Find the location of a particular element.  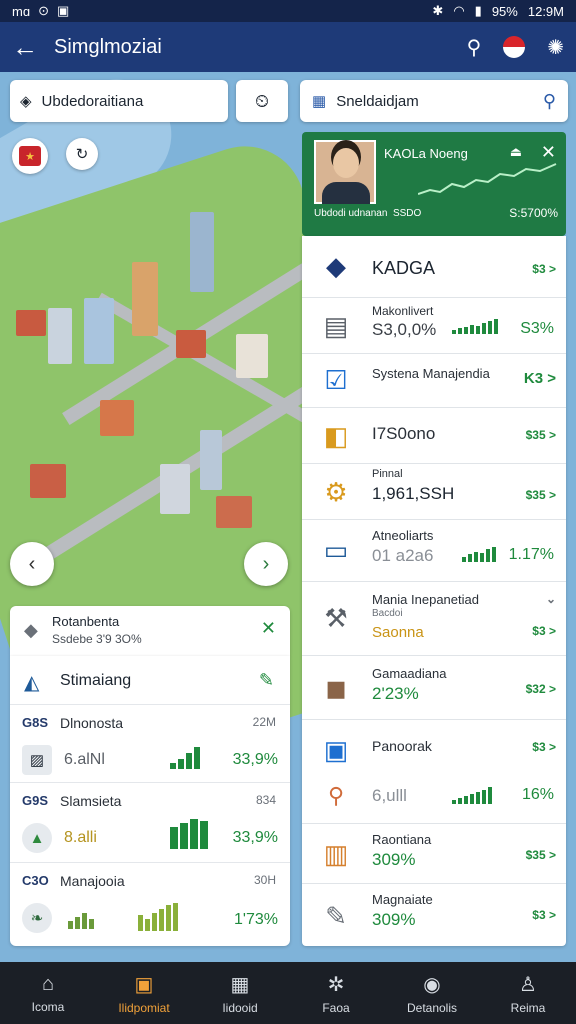

item-title: Raontiana is located at coordinates (402, 839).